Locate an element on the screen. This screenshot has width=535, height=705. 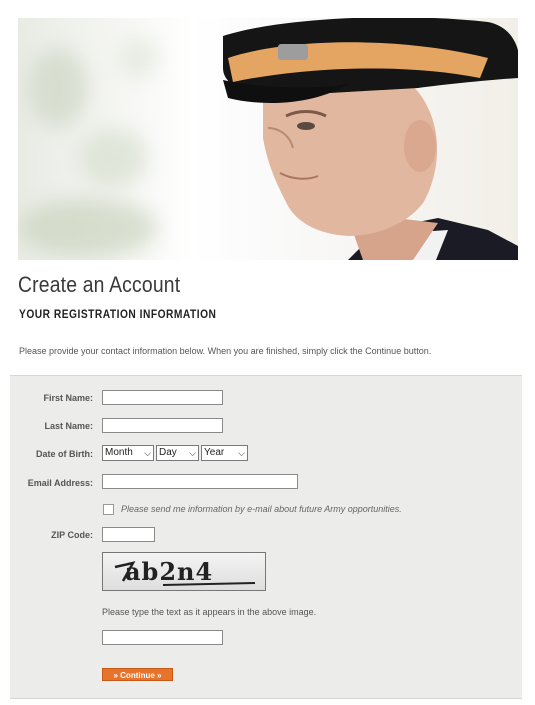
email-input is located at coordinates (200, 481).